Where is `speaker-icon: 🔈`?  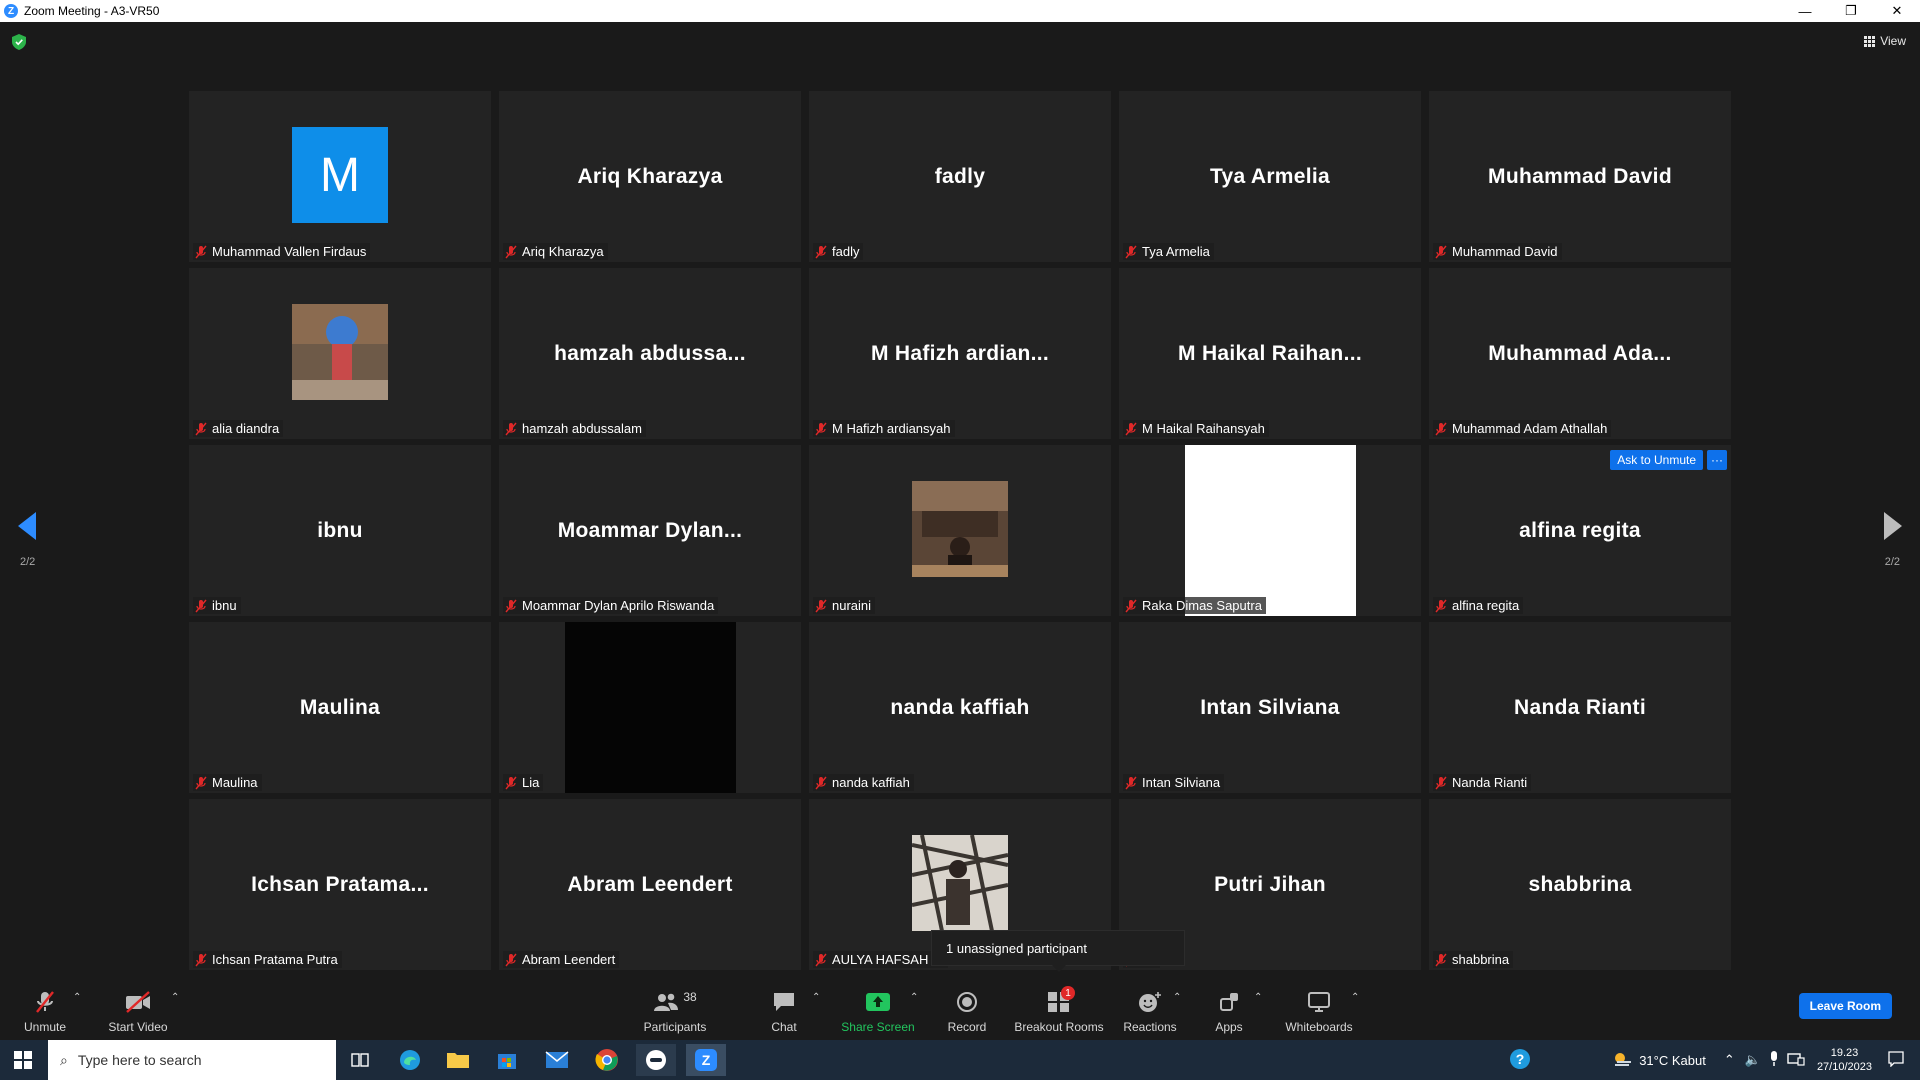
speaker-icon: 🔈 is located at coordinates (1753, 1060).